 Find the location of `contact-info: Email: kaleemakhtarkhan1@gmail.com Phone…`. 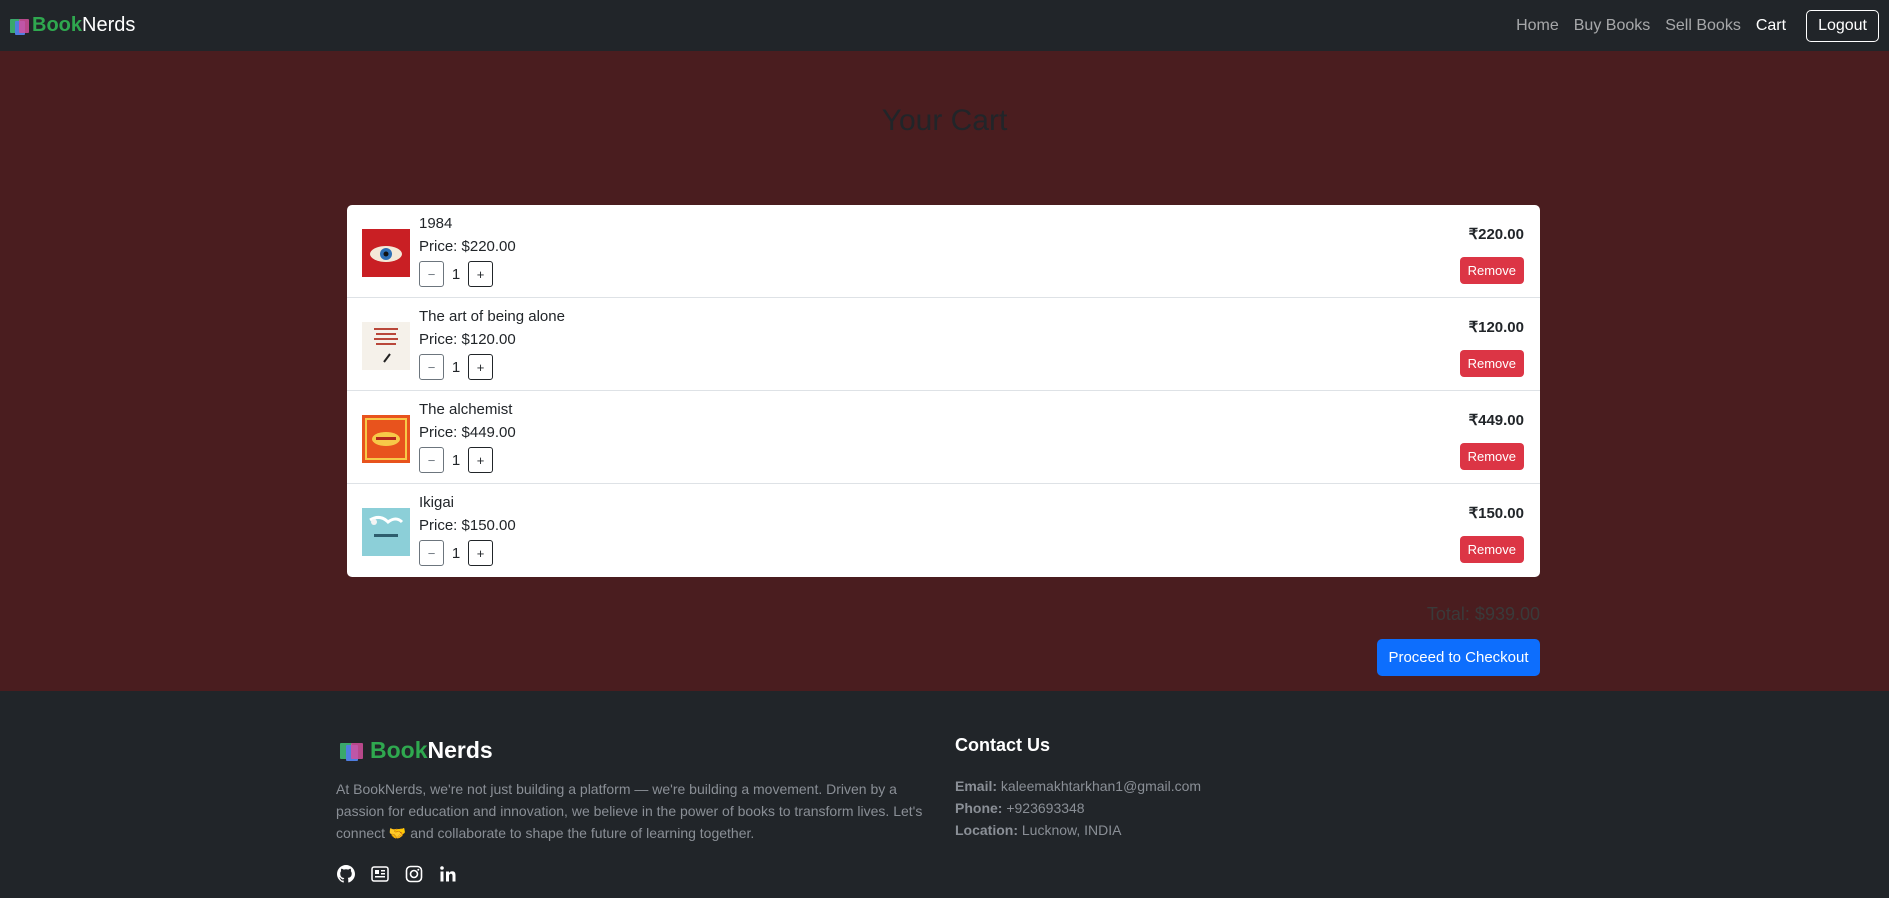

contact-info: Email: kaleemakhtarkhan1@gmail.com Phone… is located at coordinates (1078, 808).